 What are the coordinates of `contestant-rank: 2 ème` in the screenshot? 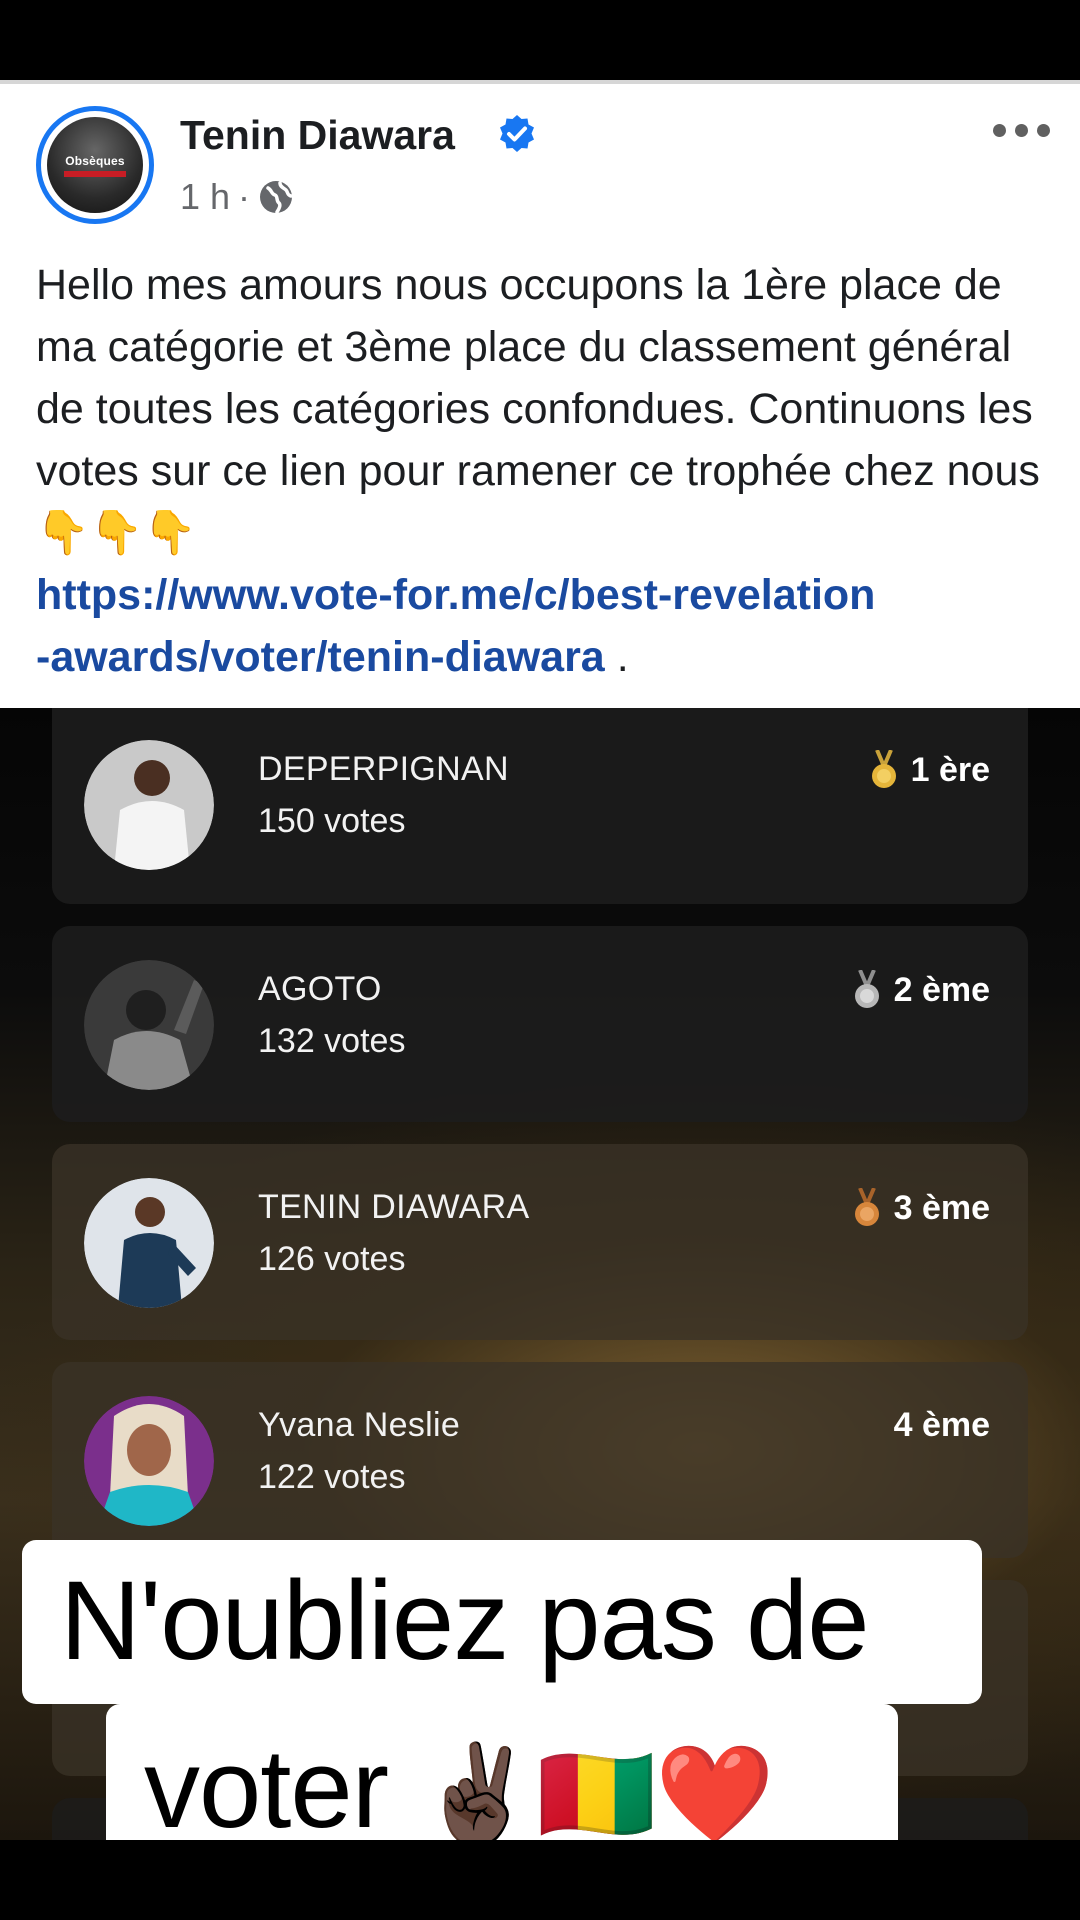 It's located at (921, 990).